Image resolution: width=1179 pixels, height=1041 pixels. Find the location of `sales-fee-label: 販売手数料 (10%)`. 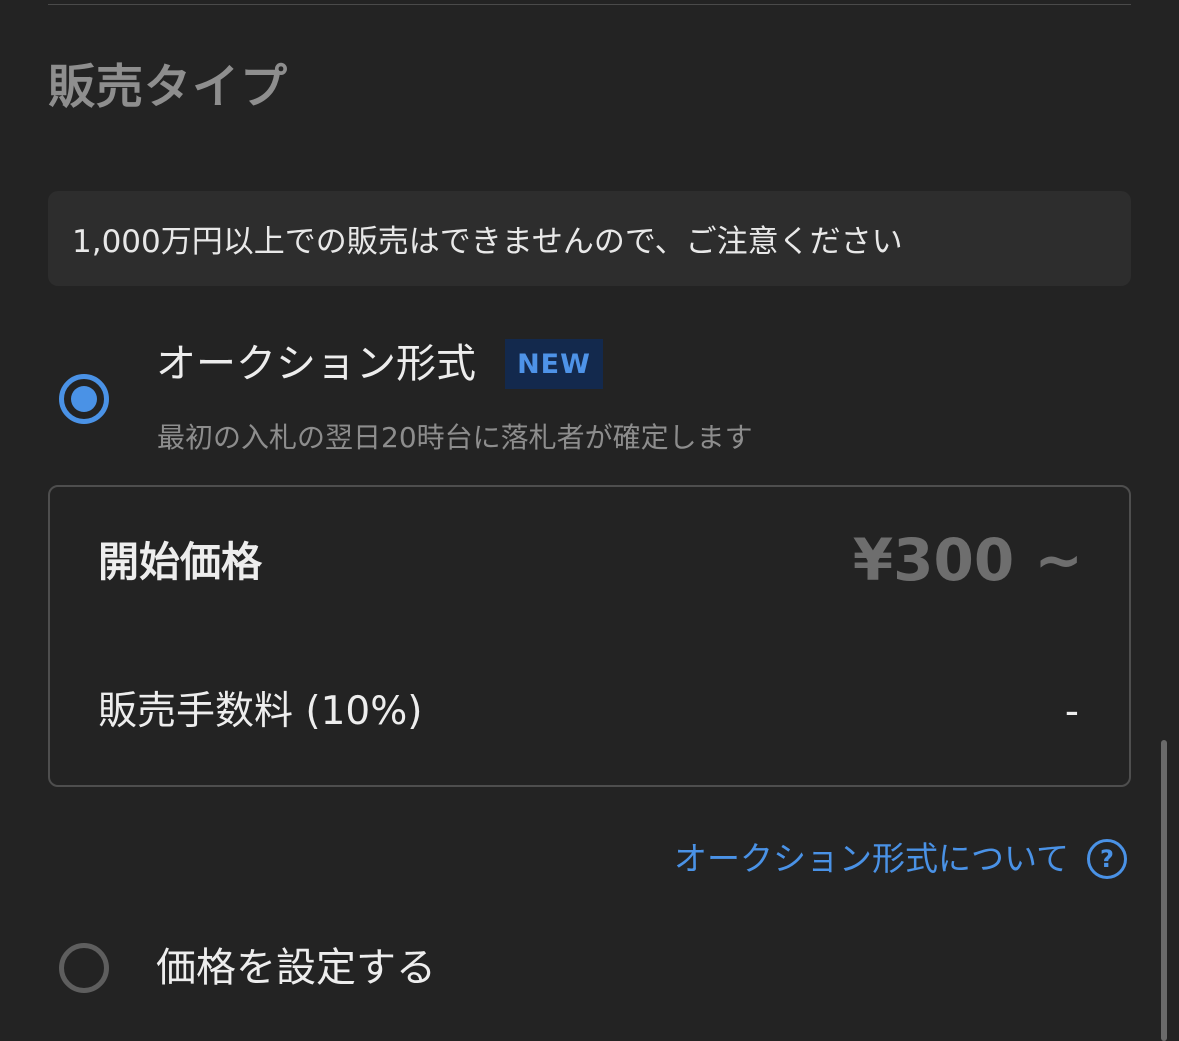

sales-fee-label: 販売手数料 (10%) is located at coordinates (260, 711).